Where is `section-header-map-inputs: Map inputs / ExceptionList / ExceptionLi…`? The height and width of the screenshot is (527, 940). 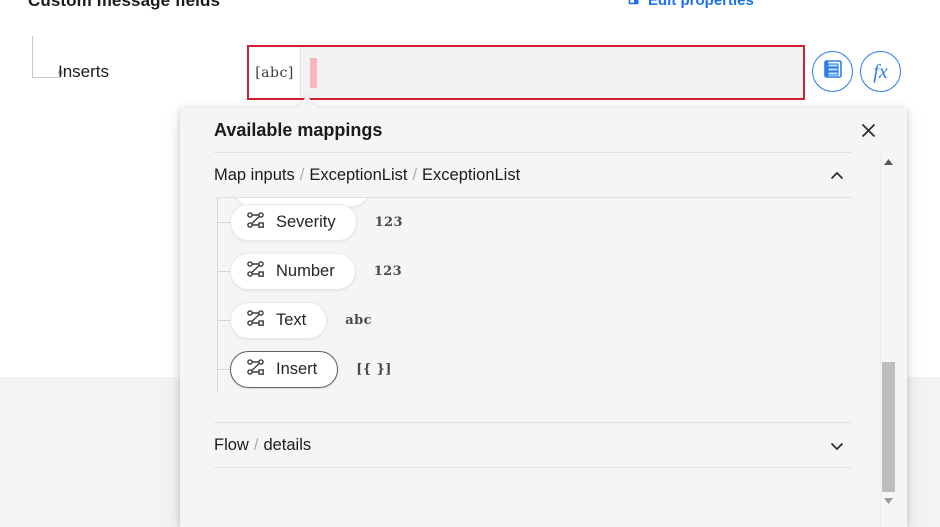
section-header-map-inputs: Map inputs / ExceptionList / ExceptionLi… is located at coordinates (533, 175).